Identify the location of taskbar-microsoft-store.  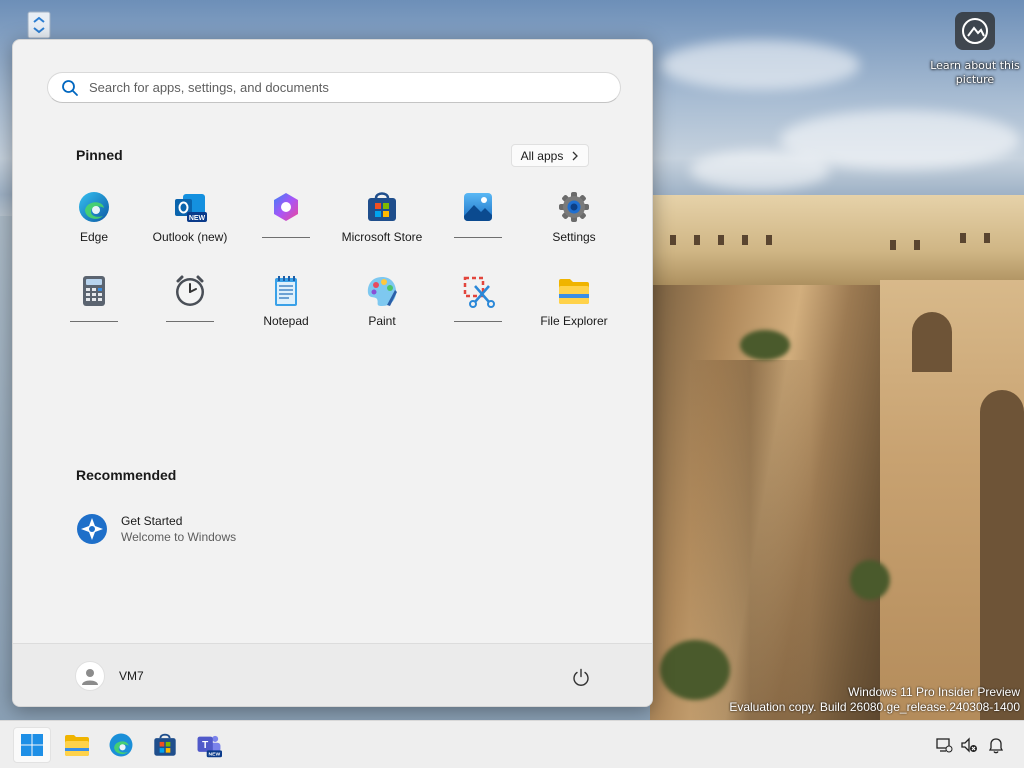
(165, 745).